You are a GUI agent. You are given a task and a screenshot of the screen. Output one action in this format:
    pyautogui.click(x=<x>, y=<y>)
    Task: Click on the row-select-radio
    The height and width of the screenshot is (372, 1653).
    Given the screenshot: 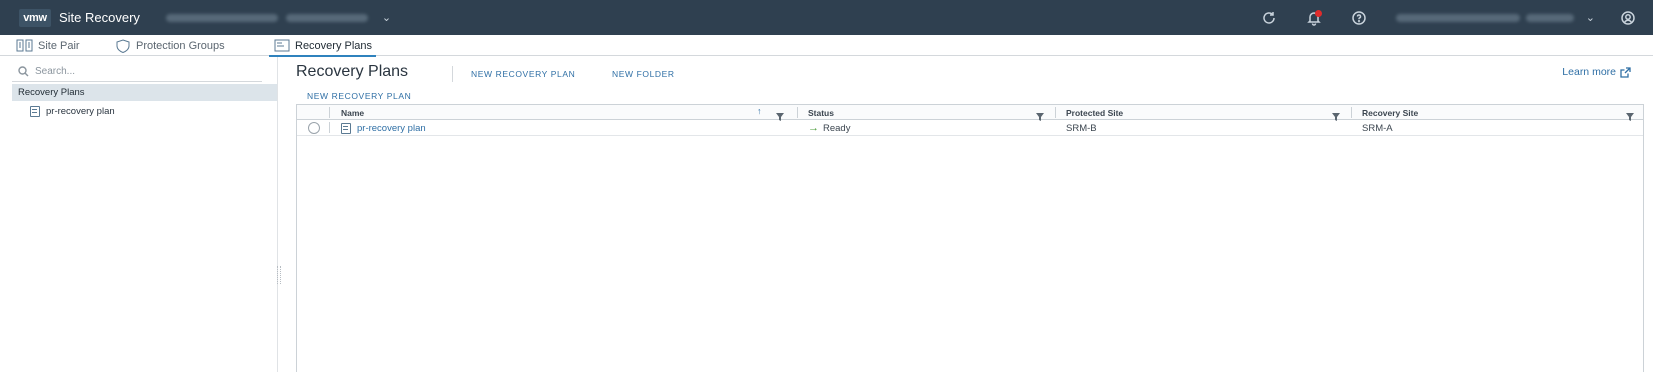 What is the action you would take?
    pyautogui.click(x=314, y=128)
    